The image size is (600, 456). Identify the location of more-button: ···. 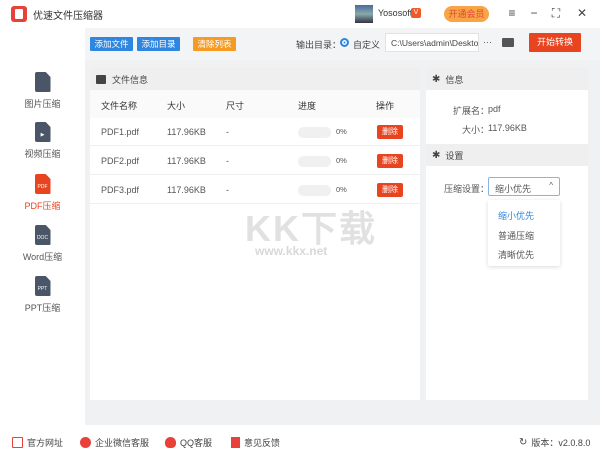
(487, 42).